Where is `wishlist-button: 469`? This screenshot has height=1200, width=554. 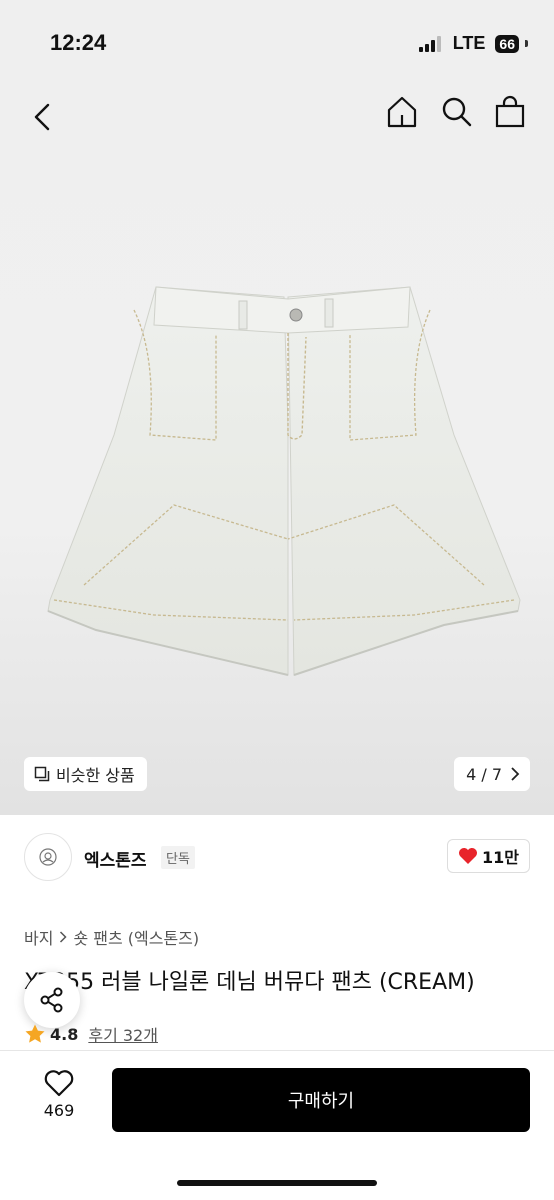
wishlist-button: 469 is located at coordinates (59, 1094).